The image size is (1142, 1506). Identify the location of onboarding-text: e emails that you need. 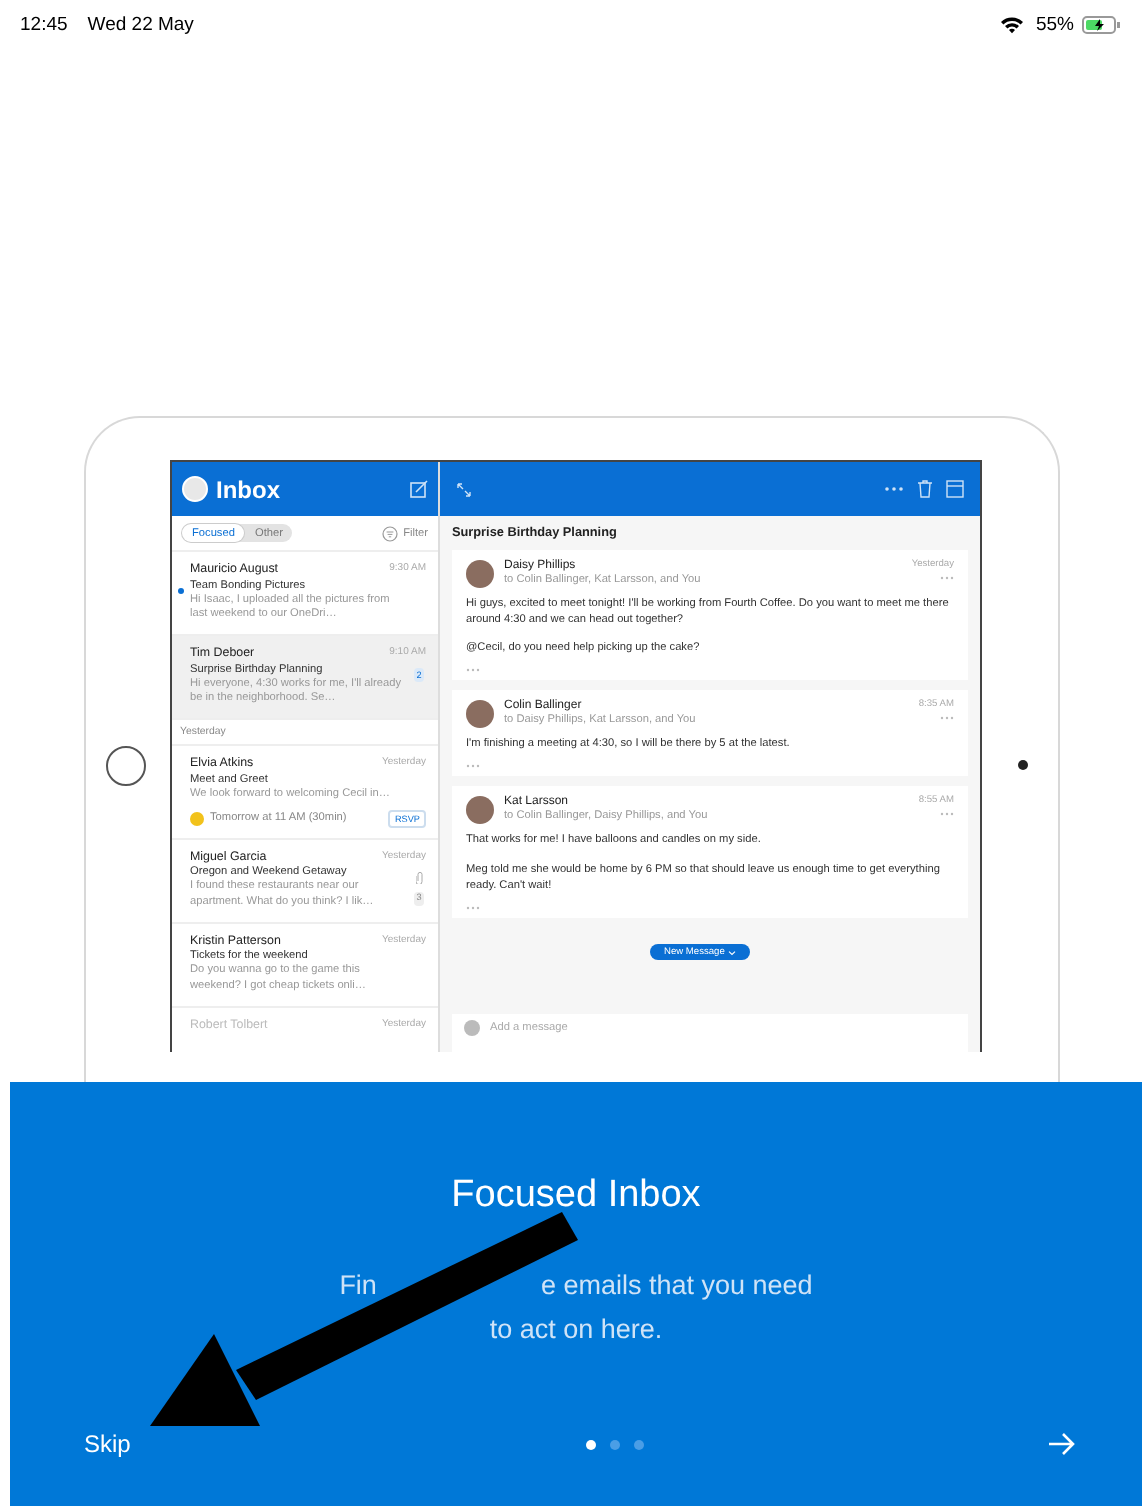
(676, 1285).